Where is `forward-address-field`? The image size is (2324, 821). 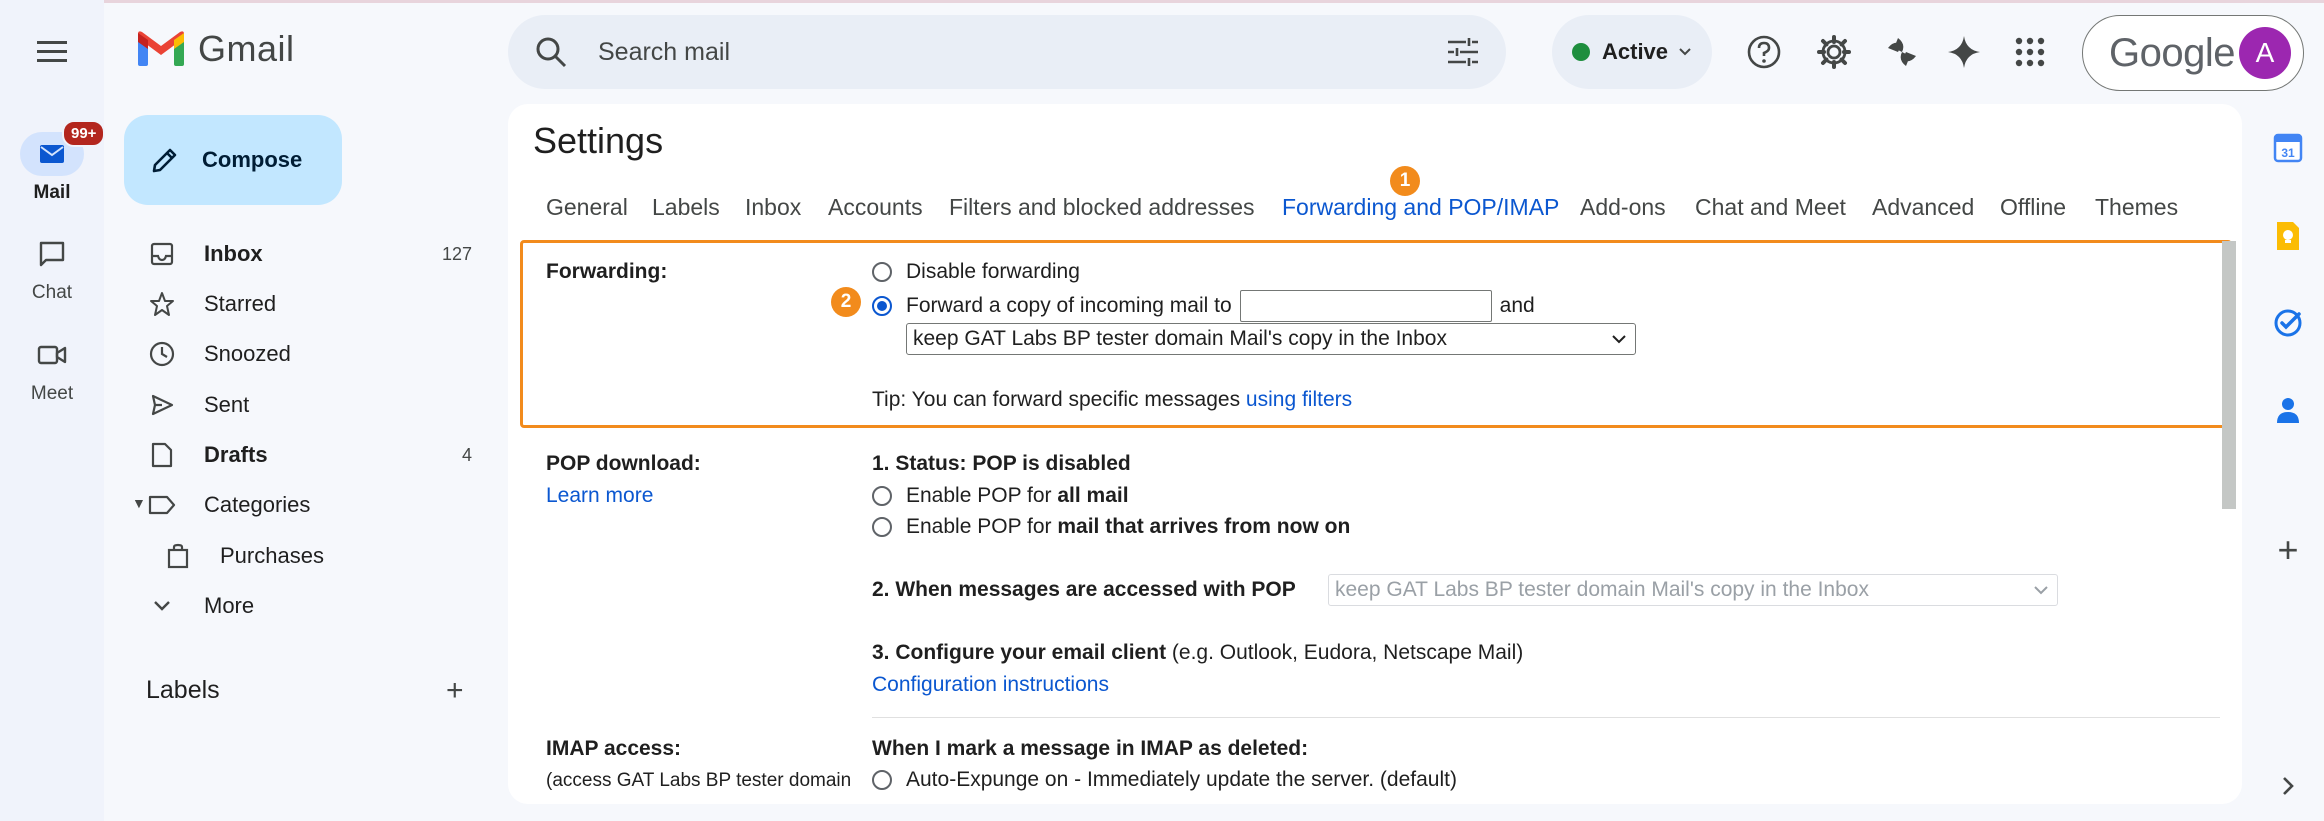 forward-address-field is located at coordinates (1365, 306).